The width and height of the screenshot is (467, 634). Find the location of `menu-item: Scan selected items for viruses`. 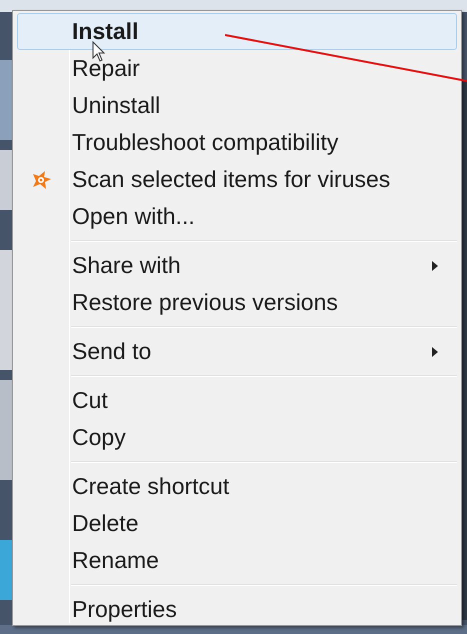

menu-item: Scan selected items for viruses is located at coordinates (237, 179).